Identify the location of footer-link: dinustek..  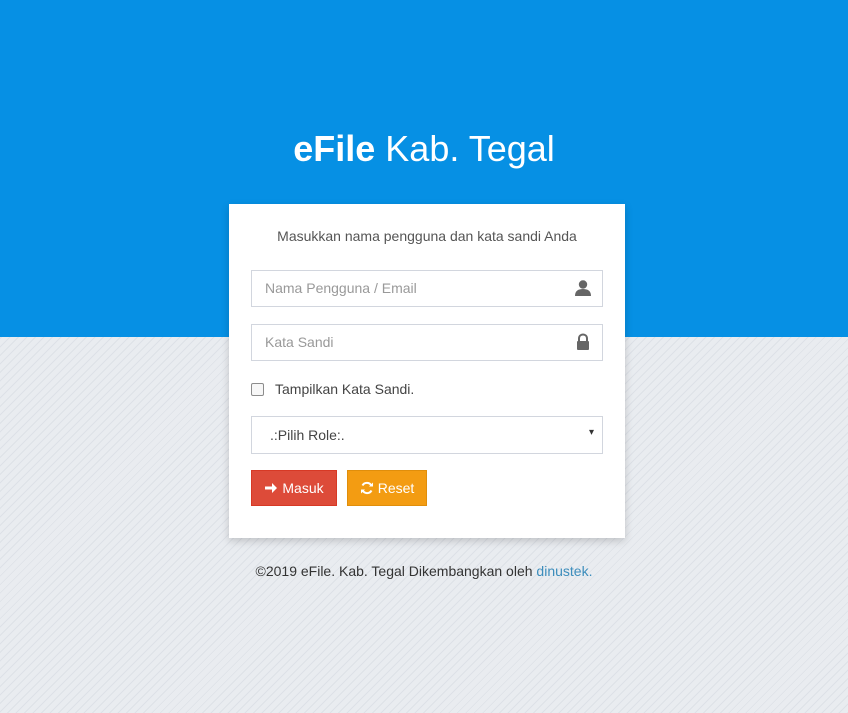
(564, 571).